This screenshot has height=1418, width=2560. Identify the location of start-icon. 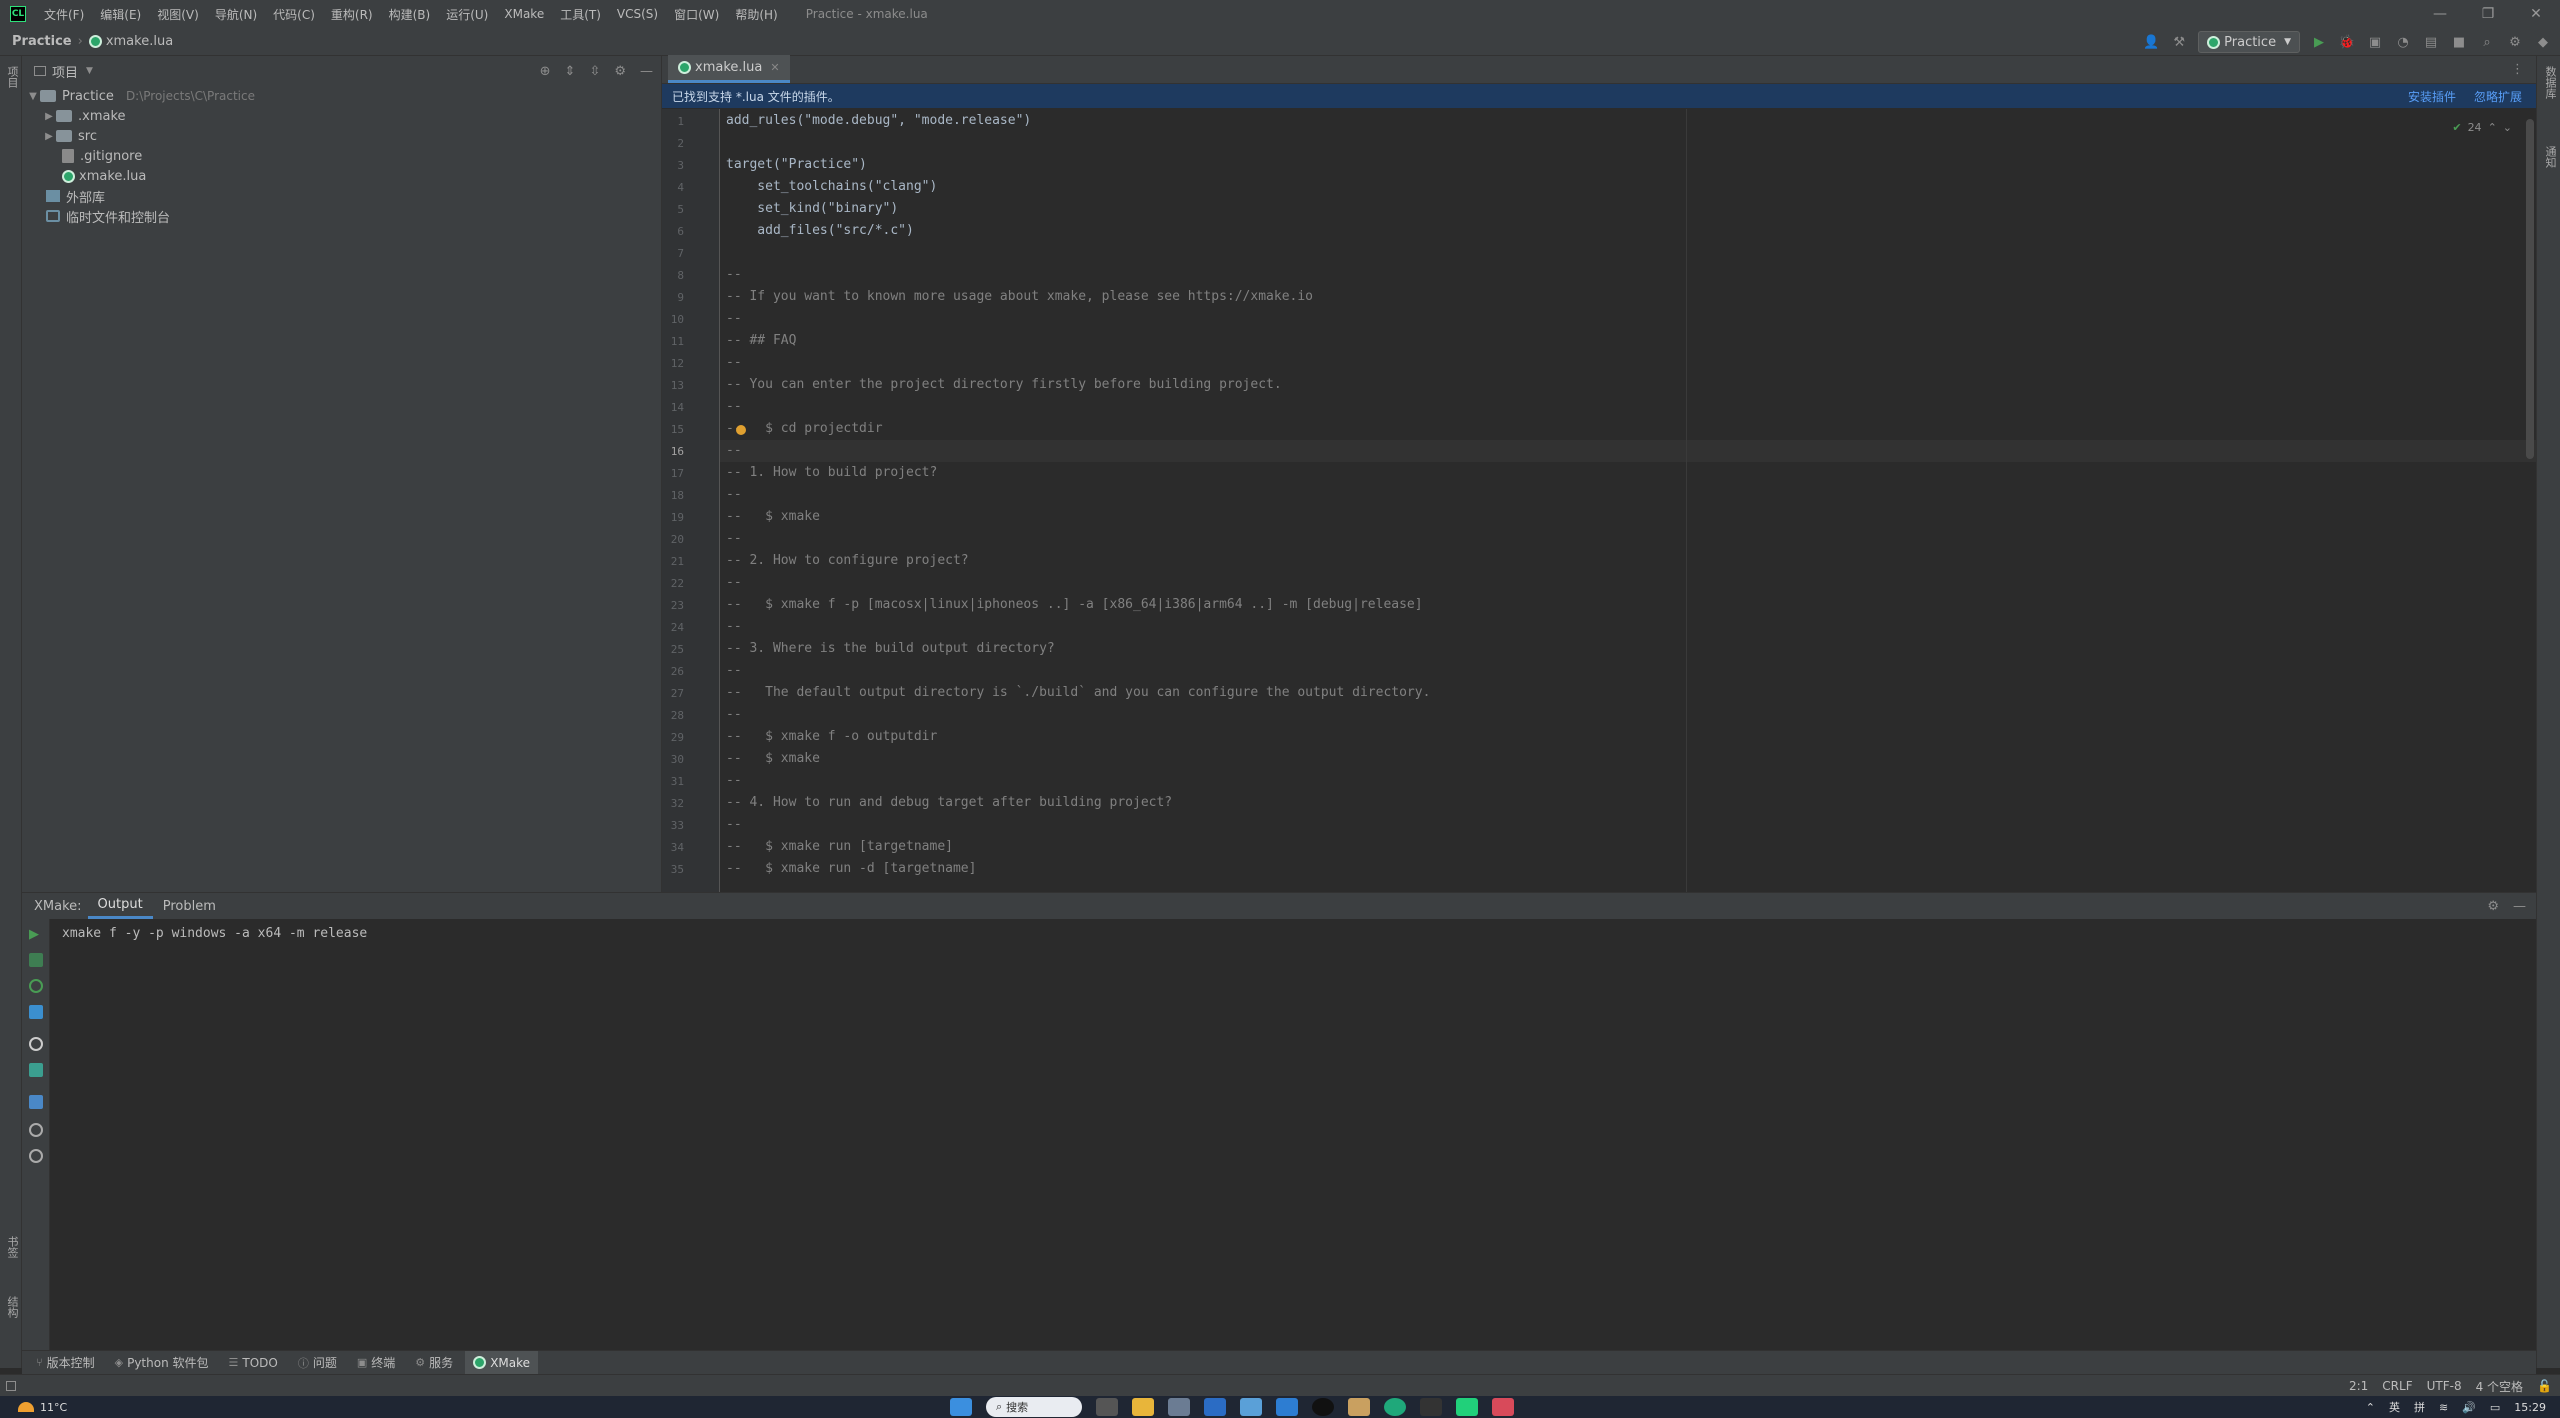
(961, 1407).